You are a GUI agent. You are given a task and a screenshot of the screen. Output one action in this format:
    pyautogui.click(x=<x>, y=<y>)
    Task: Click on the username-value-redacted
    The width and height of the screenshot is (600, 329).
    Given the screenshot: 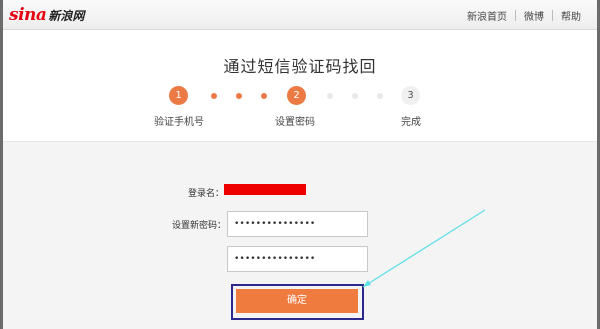 What is the action you would take?
    pyautogui.click(x=265, y=189)
    